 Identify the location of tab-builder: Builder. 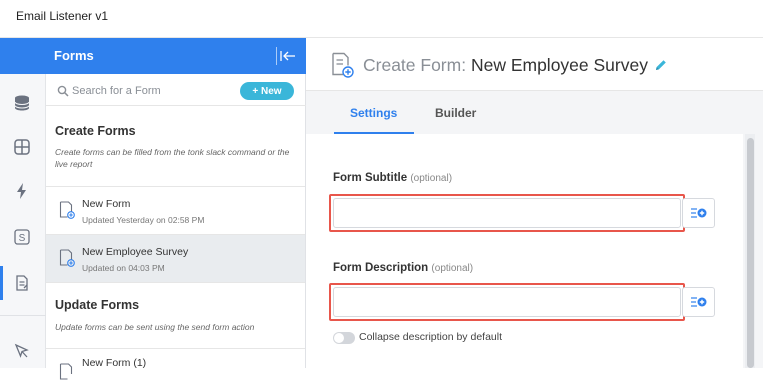
(455, 113).